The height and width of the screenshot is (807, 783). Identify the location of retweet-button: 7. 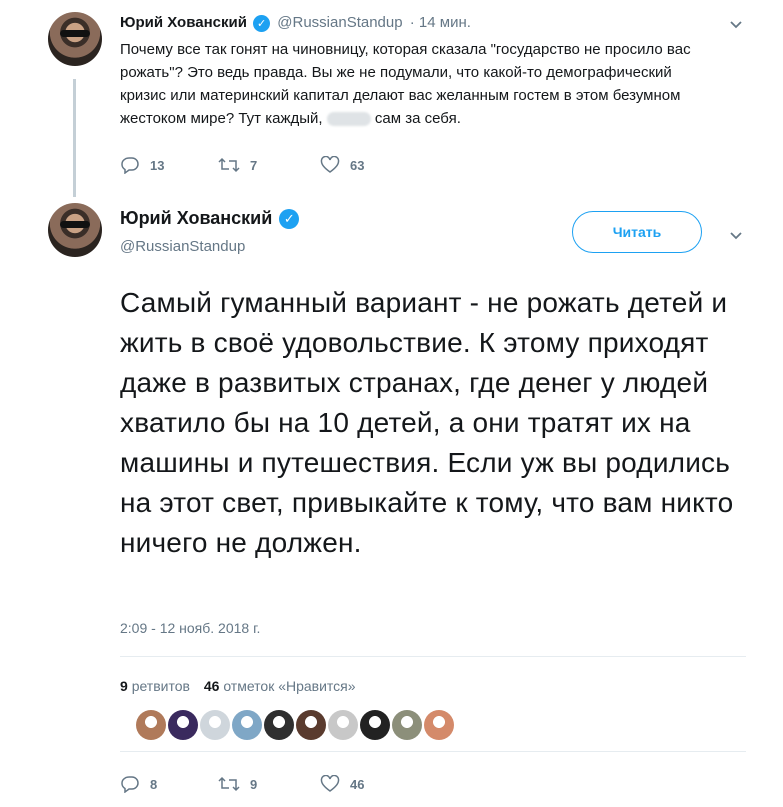
(269, 165).